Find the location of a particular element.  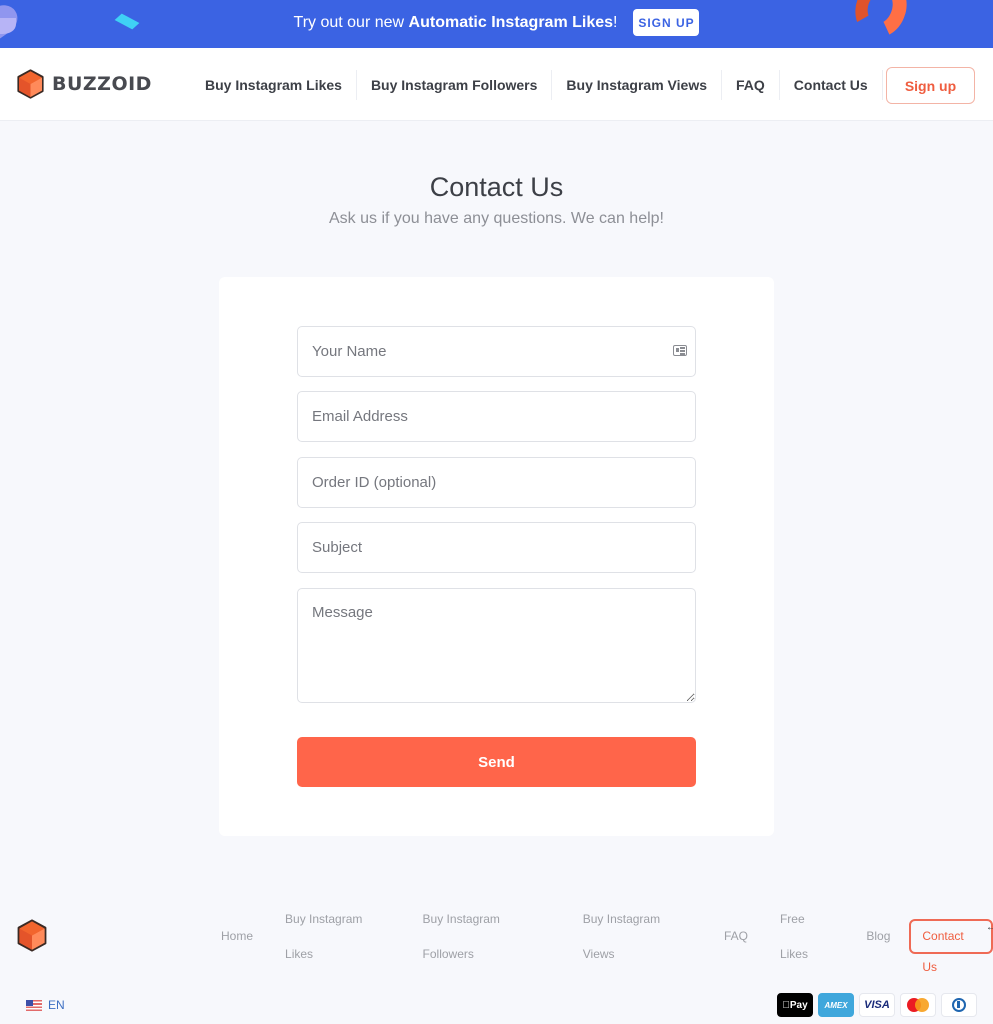

footer-link-free-likes: Free Likes is located at coordinates (807, 937).